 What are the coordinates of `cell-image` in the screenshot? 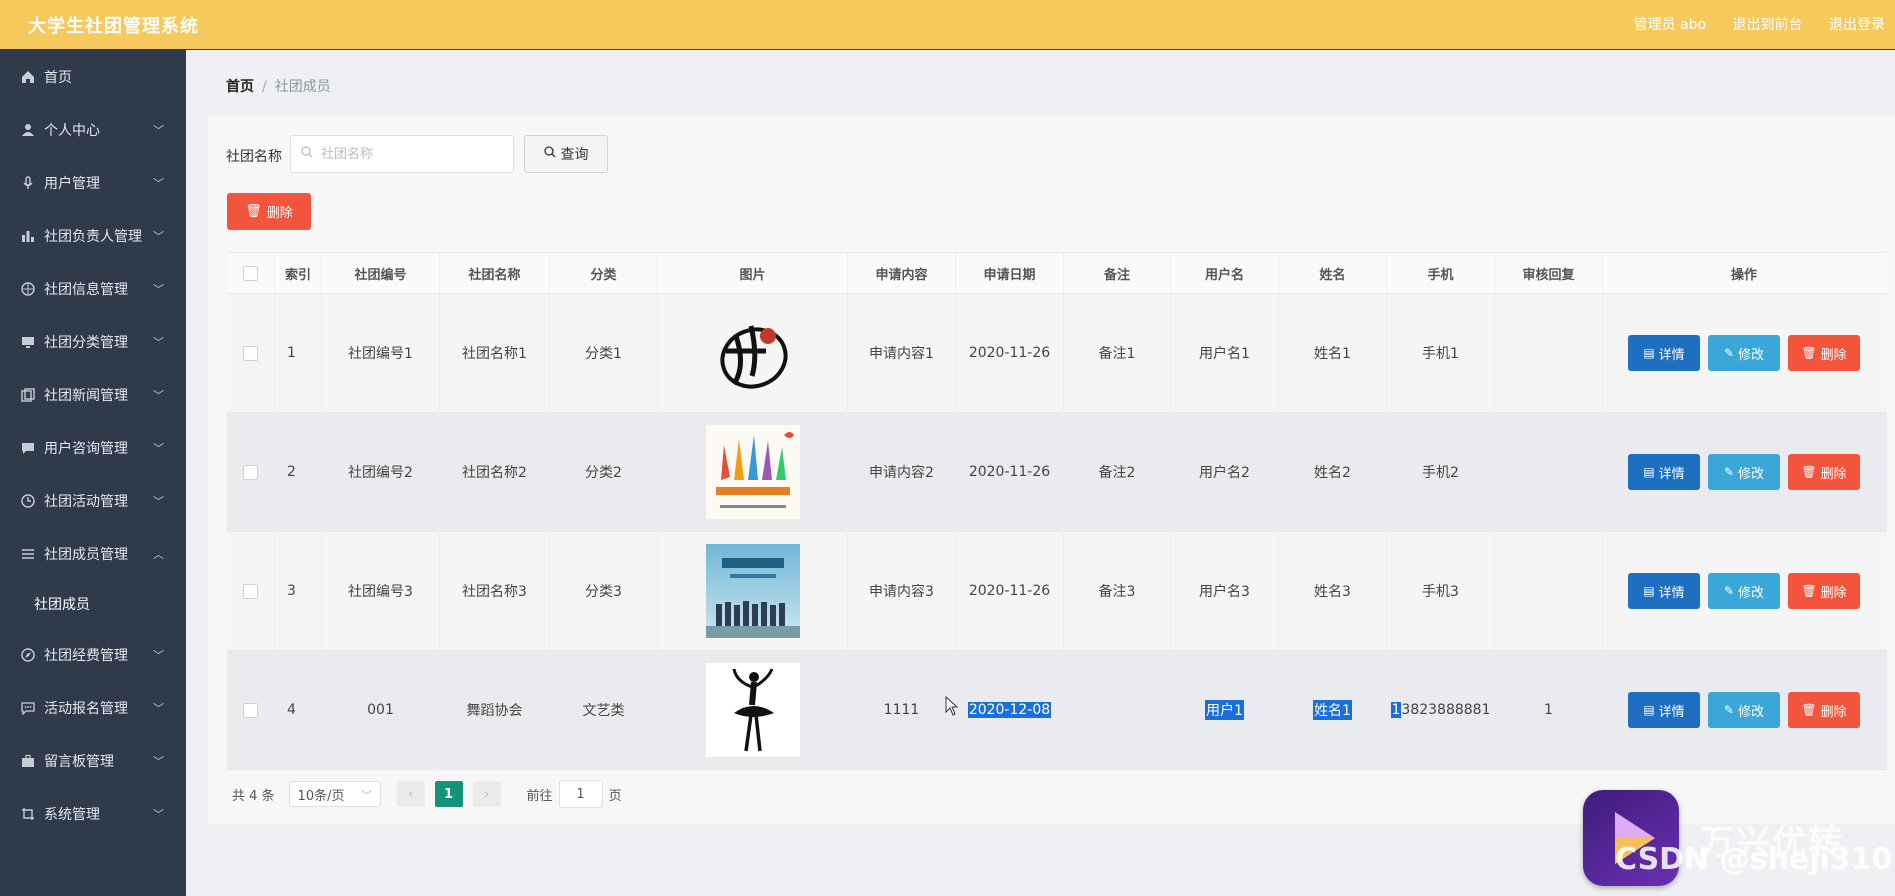 It's located at (753, 353).